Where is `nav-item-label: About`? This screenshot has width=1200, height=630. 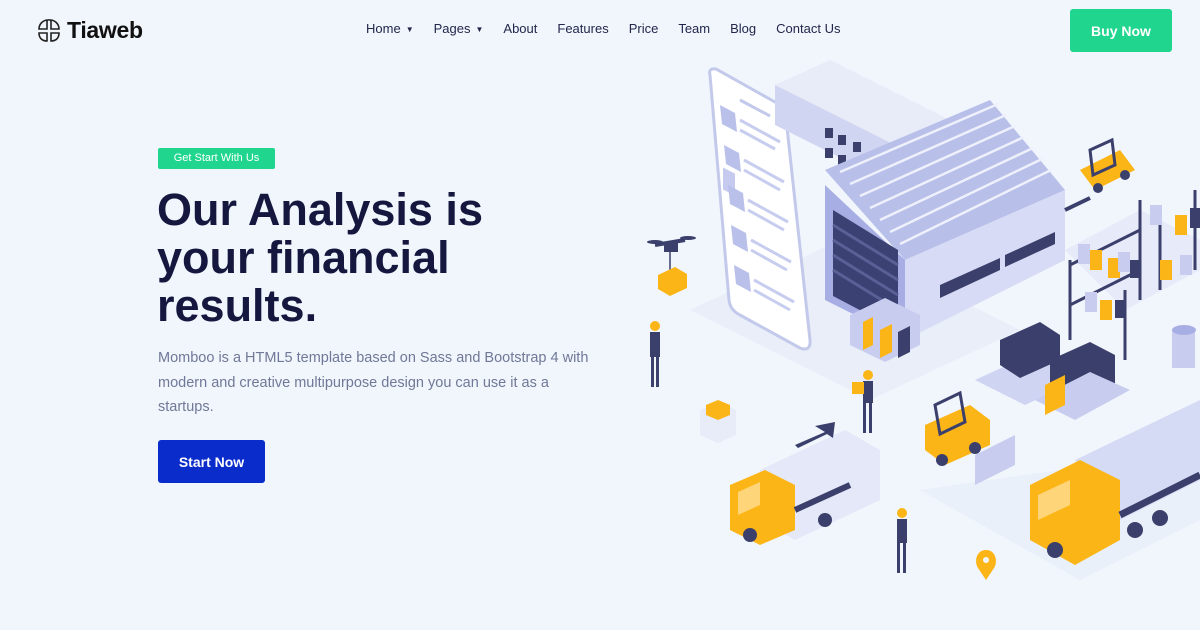 nav-item-label: About is located at coordinates (520, 28).